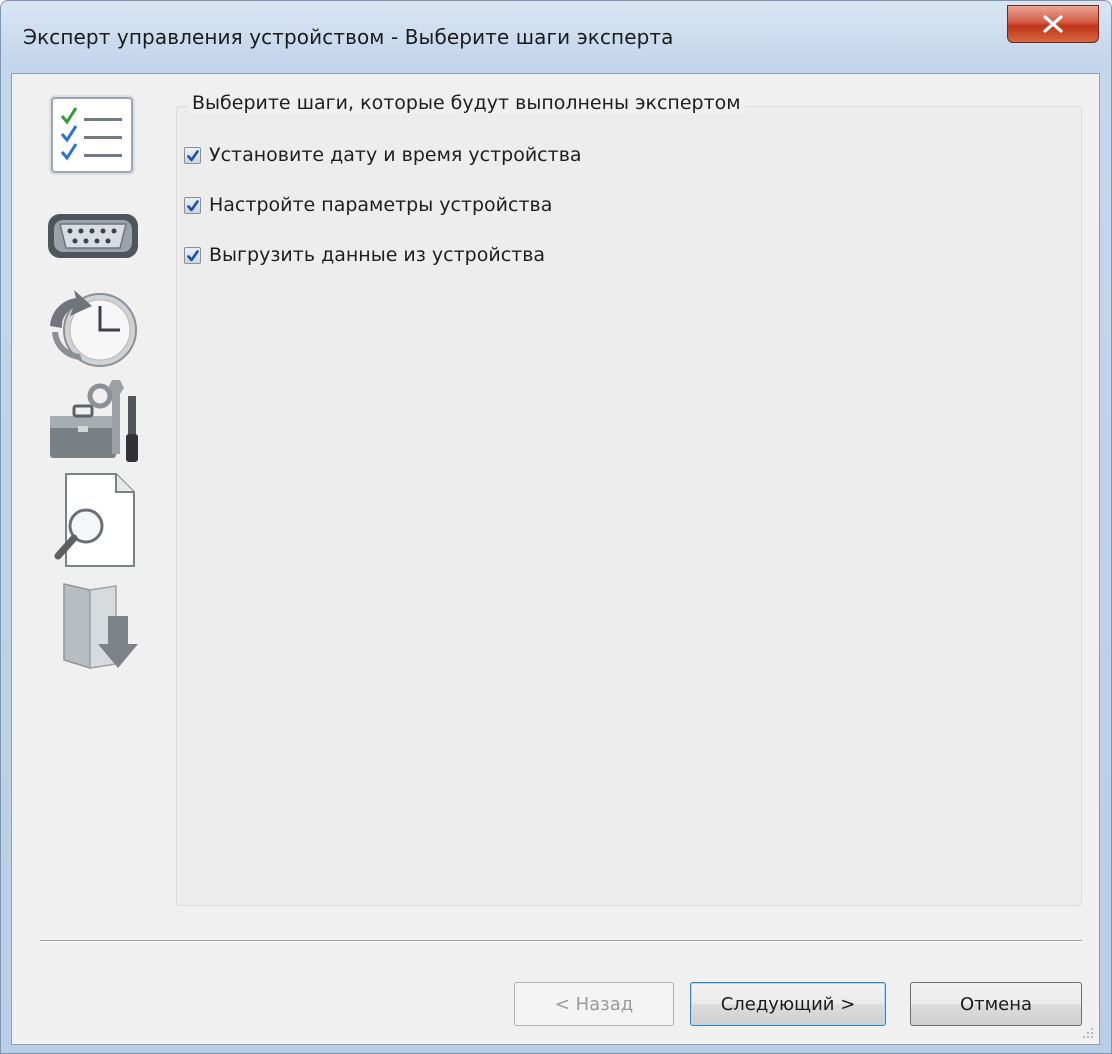 This screenshot has width=1112, height=1054. What do you see at coordinates (94, 419) in the screenshot?
I see `toolbox-icon` at bounding box center [94, 419].